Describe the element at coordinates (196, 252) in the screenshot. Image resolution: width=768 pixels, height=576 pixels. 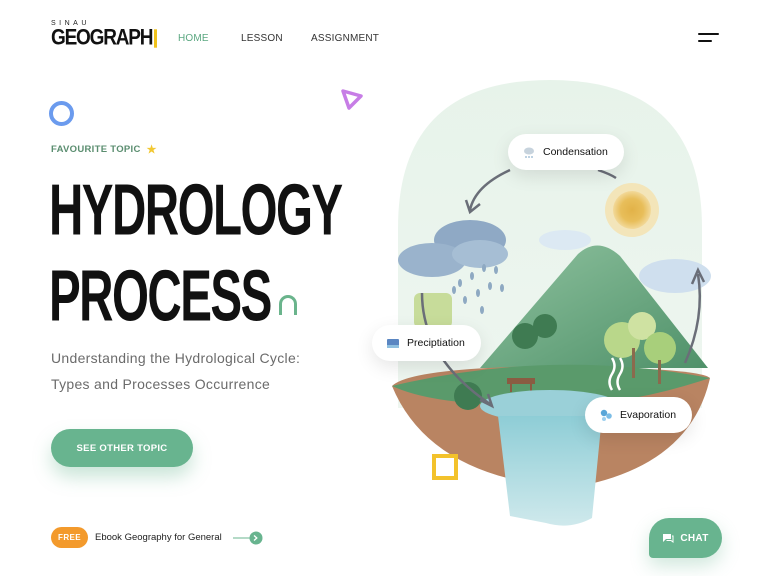
I see `page-title: HYDROLOGY PROCESS` at that location.